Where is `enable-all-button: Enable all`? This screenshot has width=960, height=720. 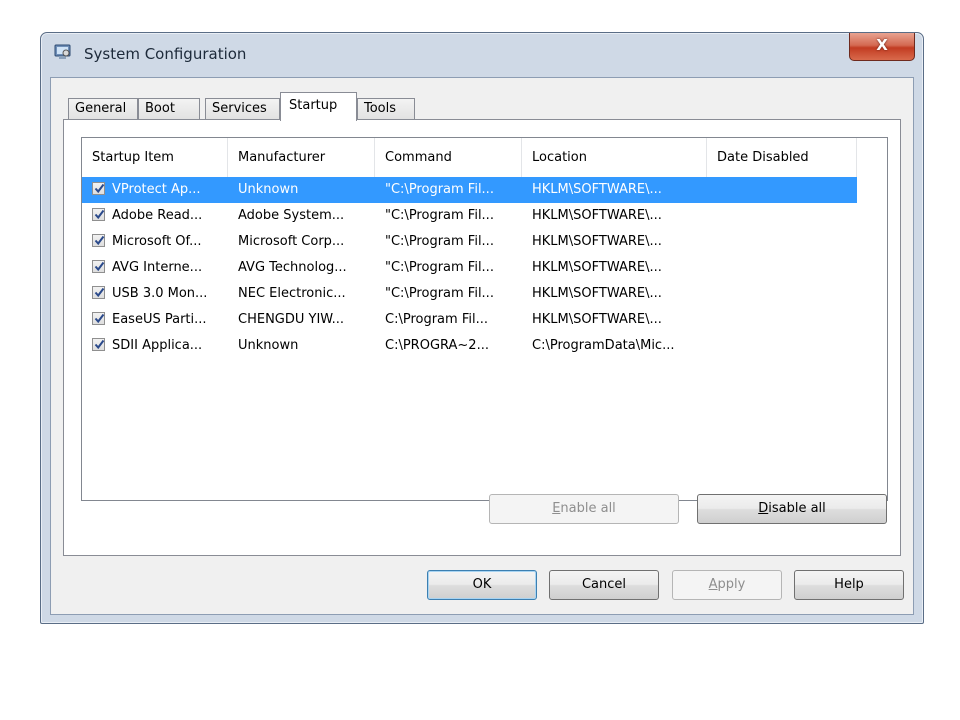 enable-all-button: Enable all is located at coordinates (584, 509).